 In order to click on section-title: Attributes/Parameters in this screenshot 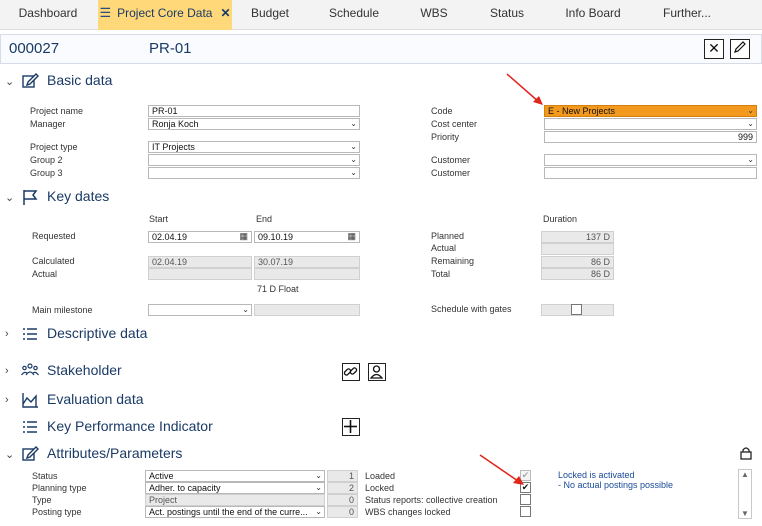, I will do `click(115, 453)`.